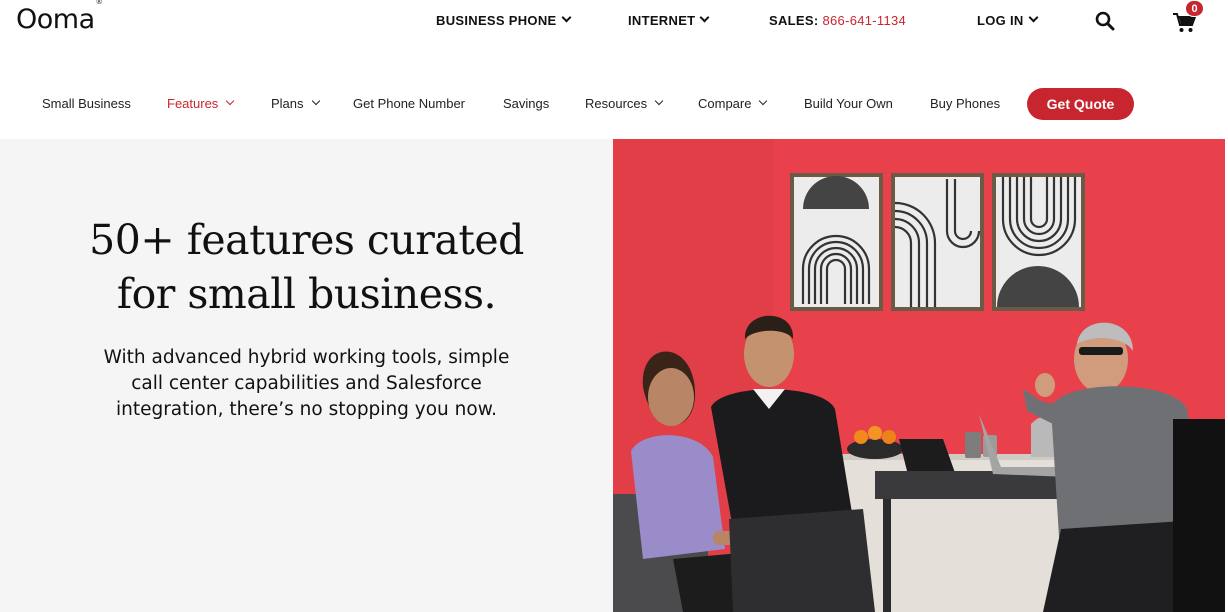  I want to click on nav-label: Build Your Own, so click(848, 103).